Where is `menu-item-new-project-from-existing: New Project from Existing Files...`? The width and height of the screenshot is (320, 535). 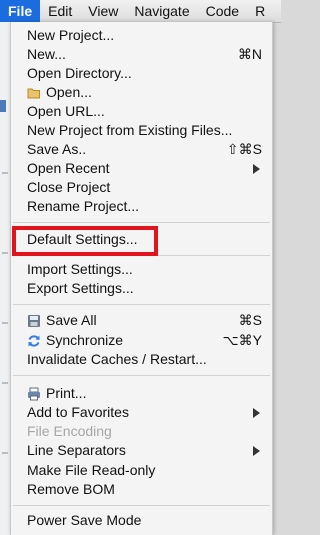
menu-item-new-project-from-existing: New Project from Existing Files... is located at coordinates (141, 131).